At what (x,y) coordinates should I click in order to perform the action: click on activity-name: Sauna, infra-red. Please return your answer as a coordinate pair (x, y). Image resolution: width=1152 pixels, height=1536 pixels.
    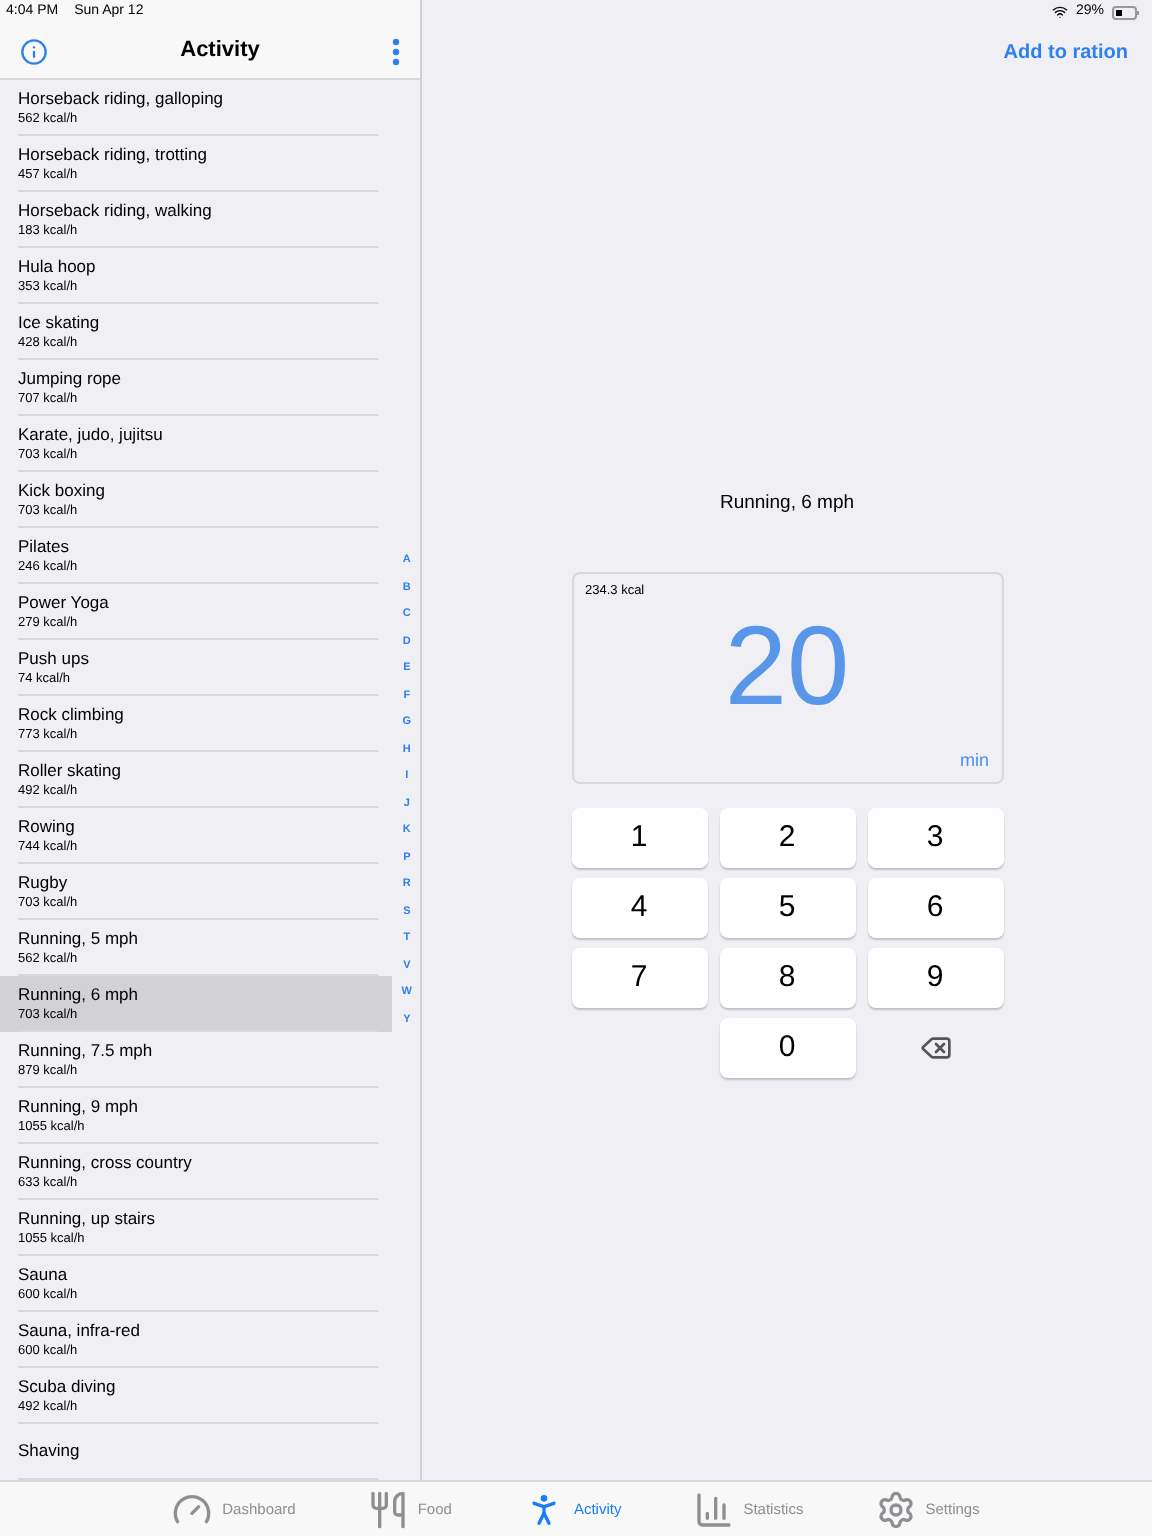
    Looking at the image, I should click on (80, 1330).